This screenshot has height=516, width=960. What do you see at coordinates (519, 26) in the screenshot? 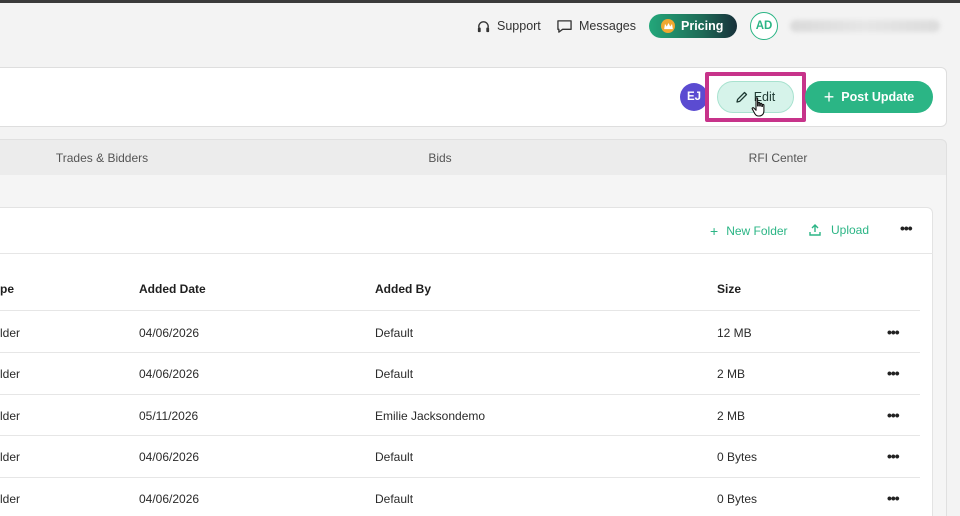
I see `support-label: Support` at bounding box center [519, 26].